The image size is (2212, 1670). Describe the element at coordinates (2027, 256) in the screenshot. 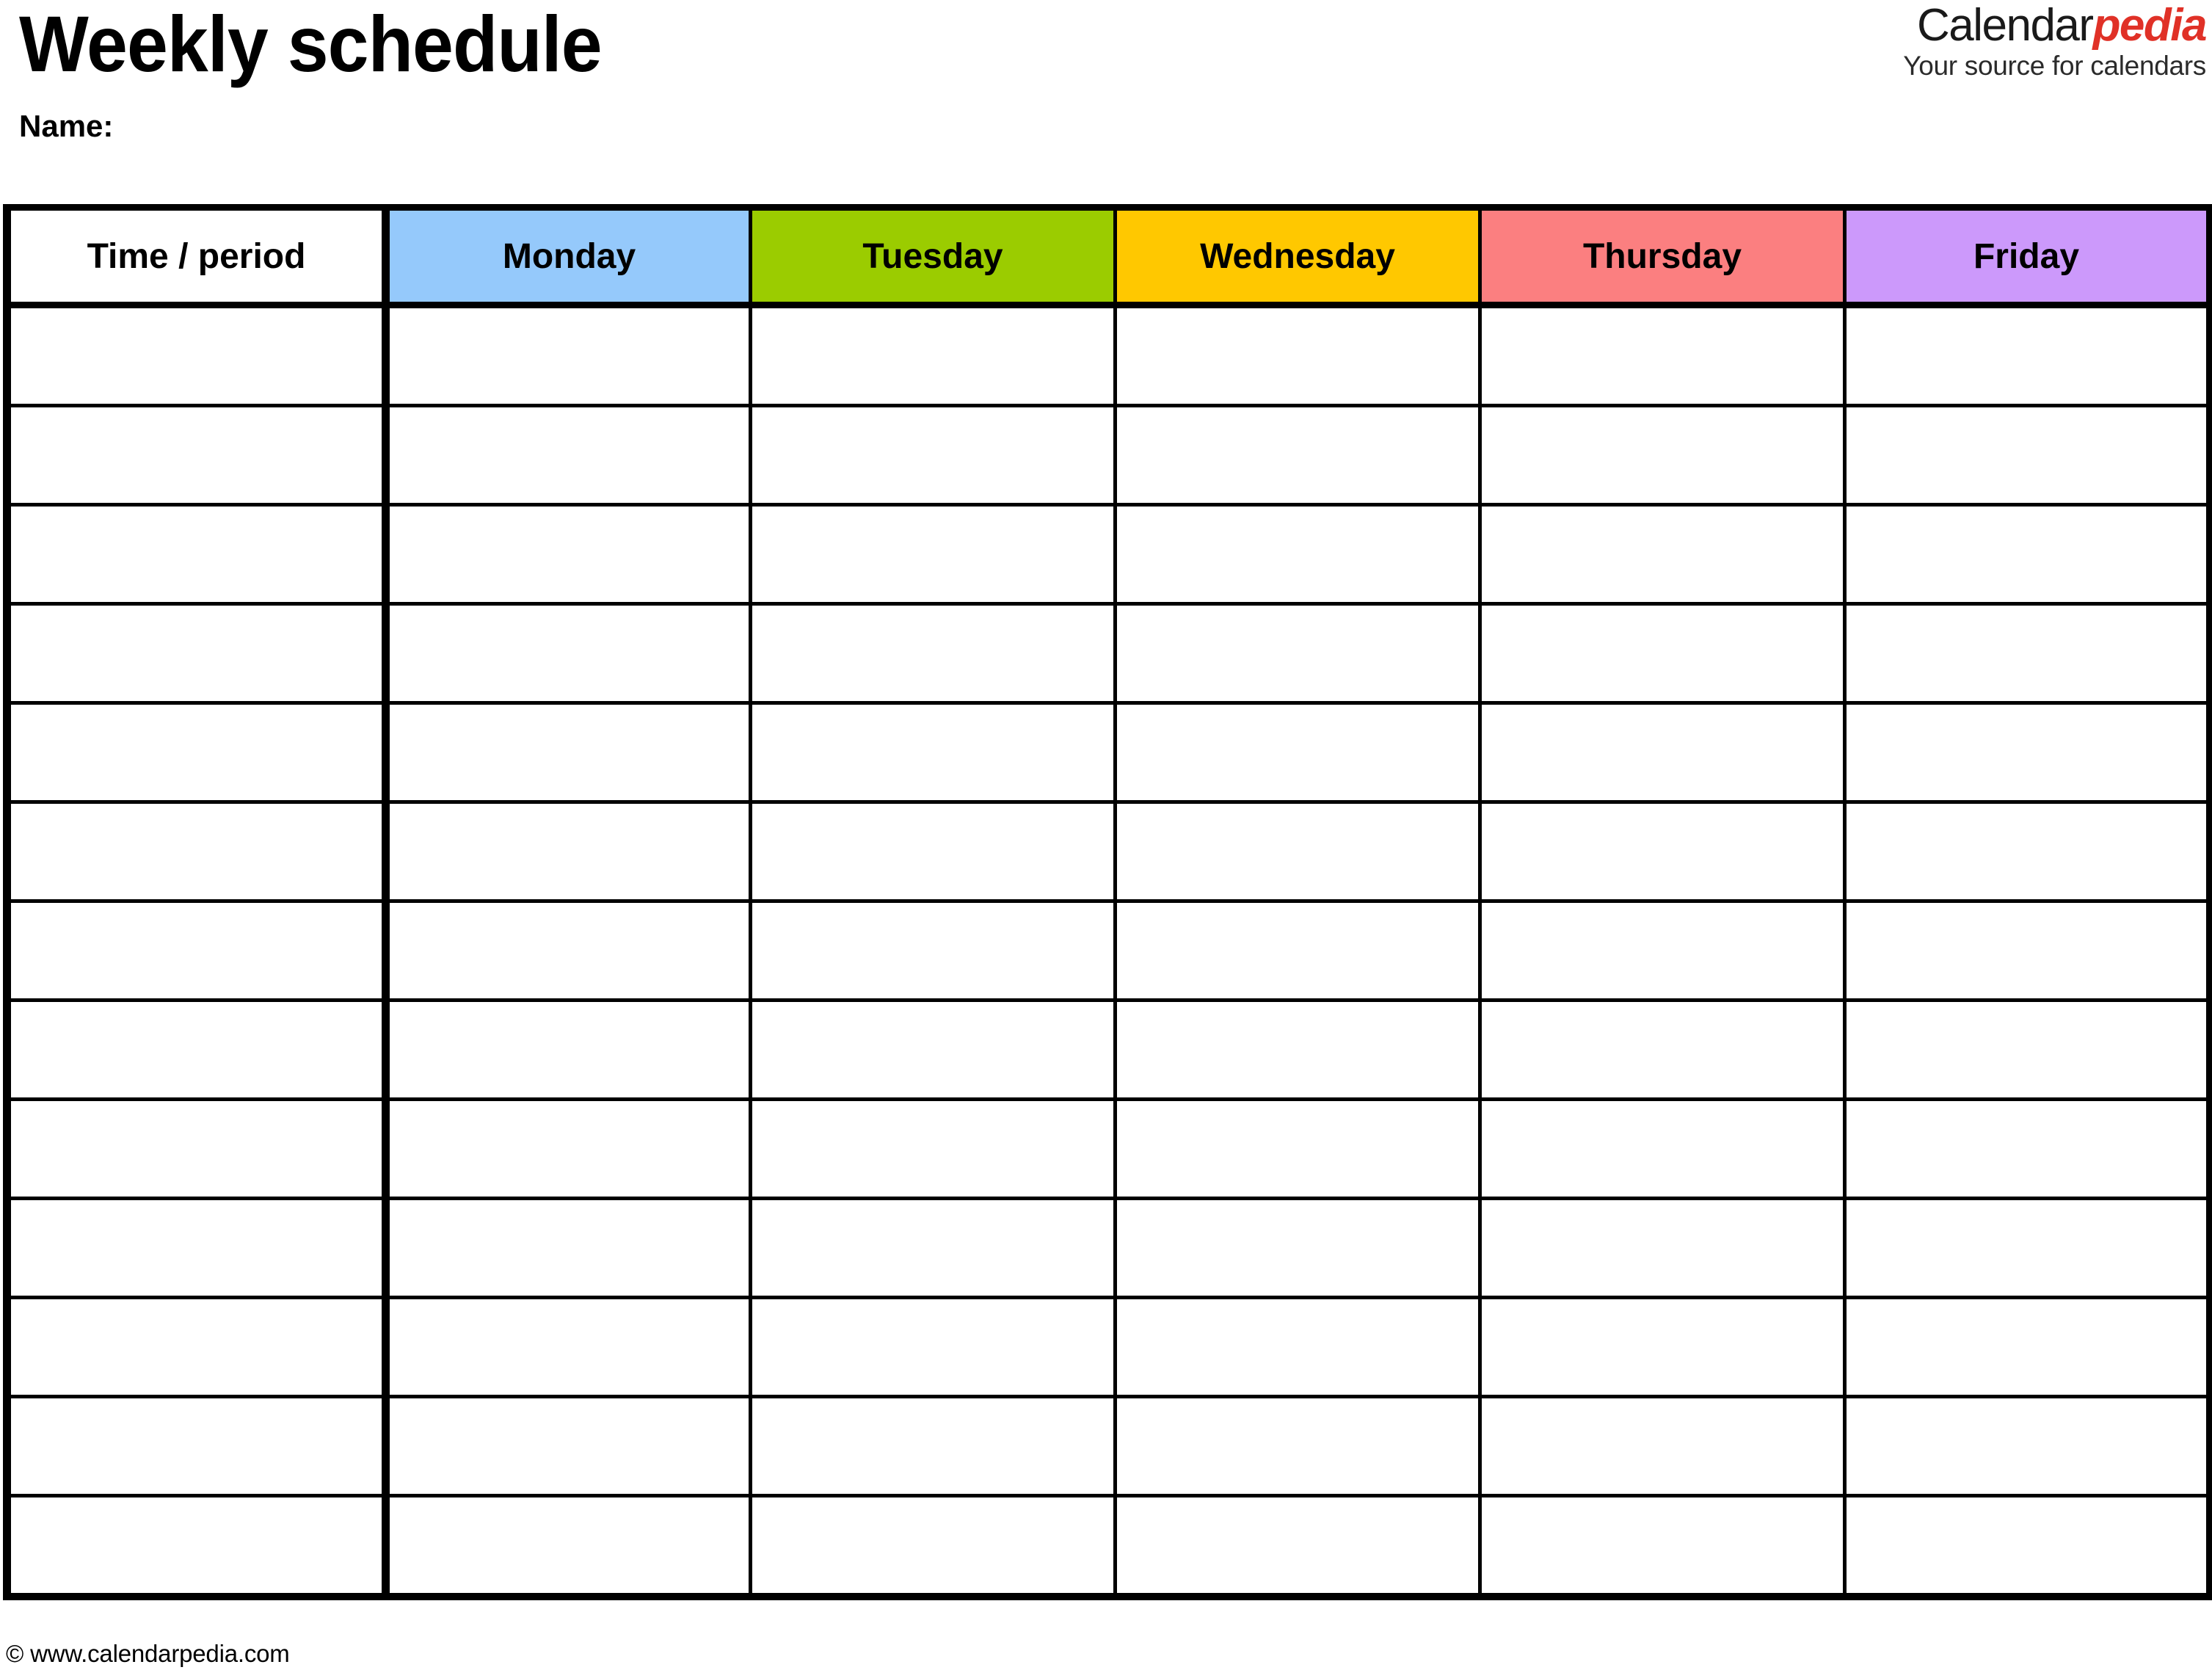

I see `column-header-friday: Friday` at that location.